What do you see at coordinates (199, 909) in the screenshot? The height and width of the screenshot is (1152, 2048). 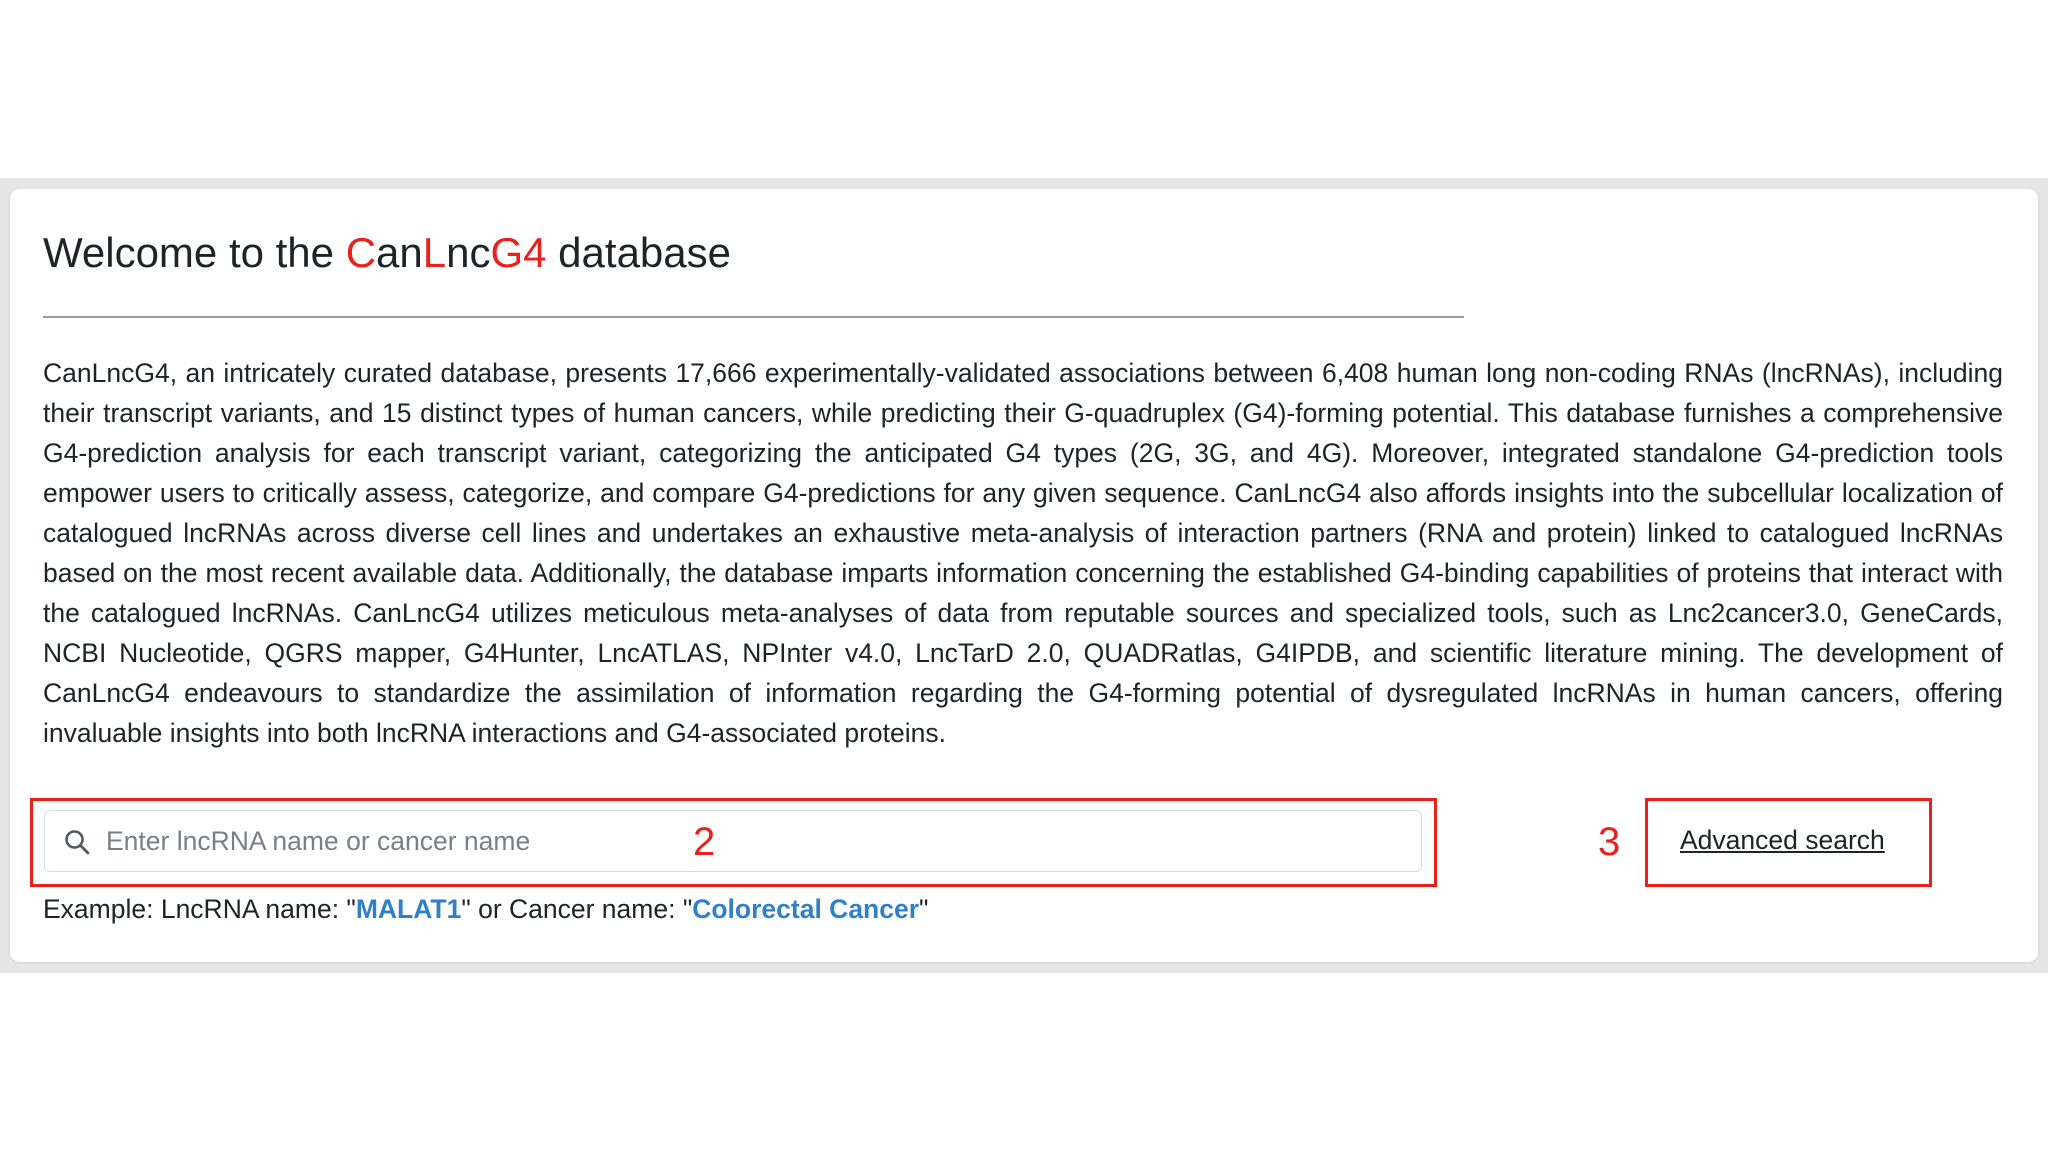 I see `example-prefix: Example: LncRNA name: "` at bounding box center [199, 909].